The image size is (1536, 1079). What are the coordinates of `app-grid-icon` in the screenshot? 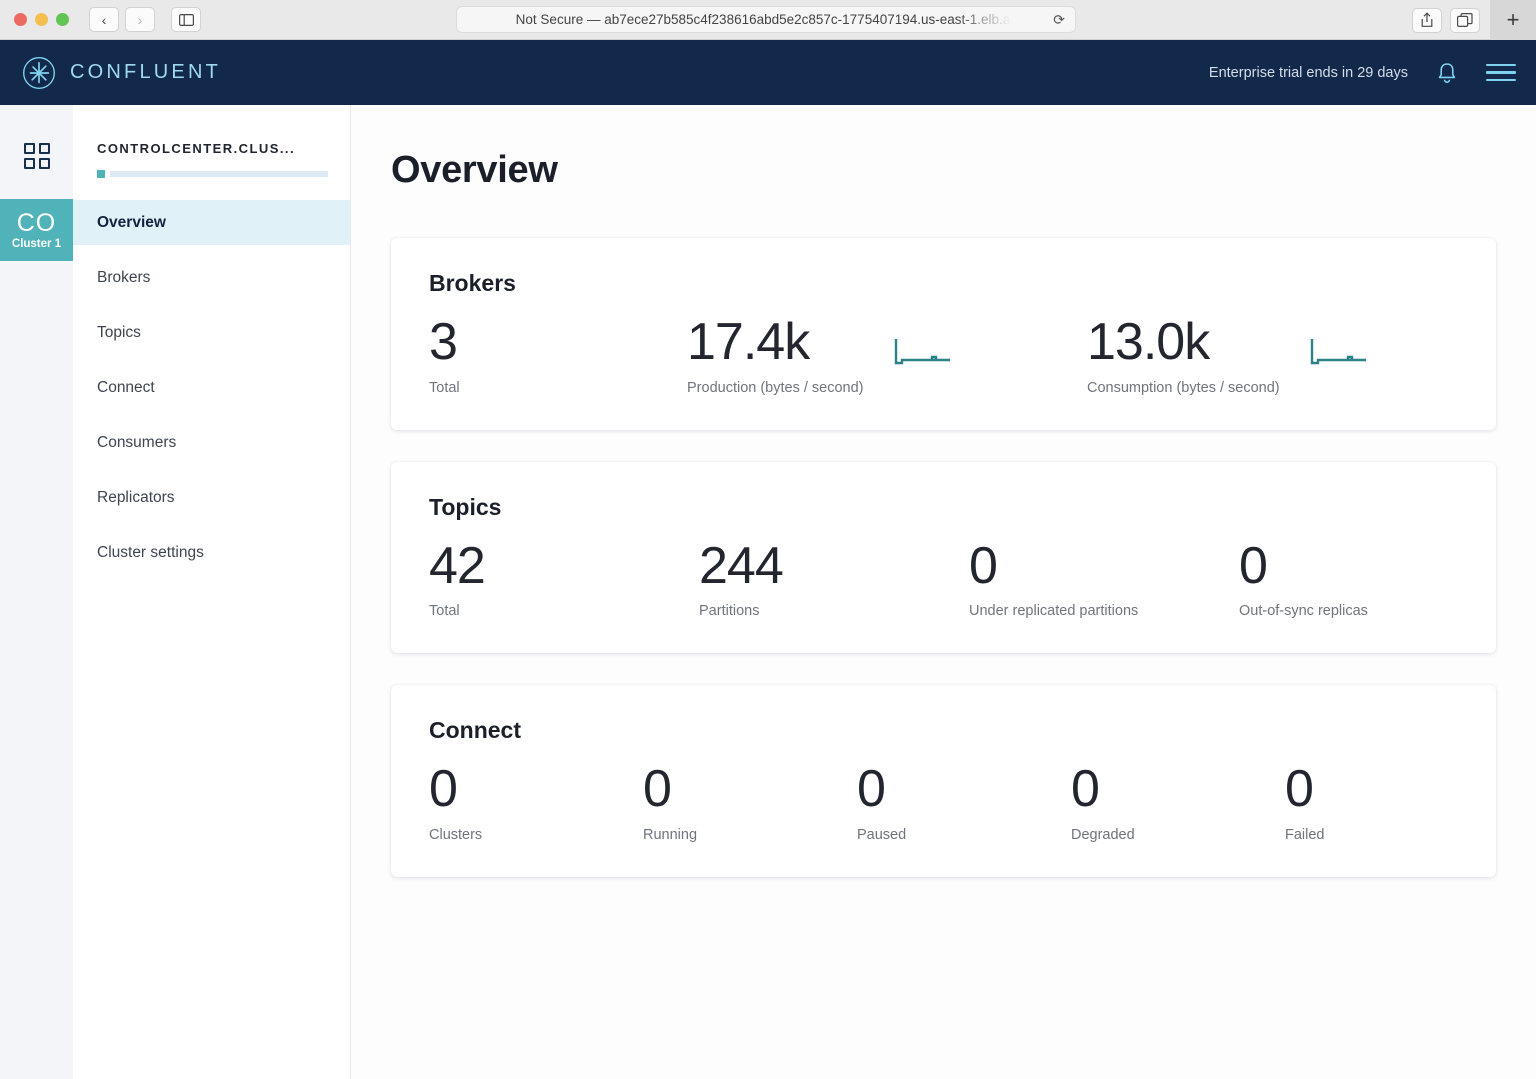 It's located at (36, 156).